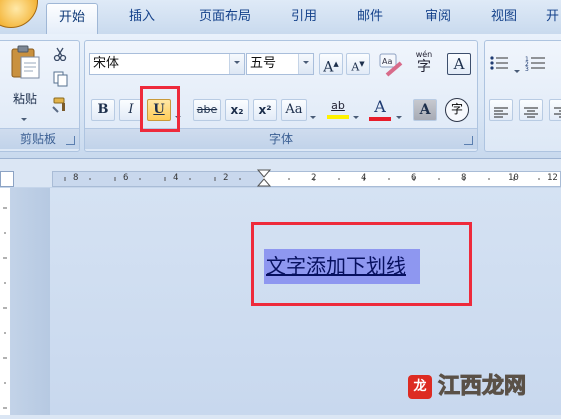  What do you see at coordinates (425, 110) in the screenshot?
I see `character-shading-button: A` at bounding box center [425, 110].